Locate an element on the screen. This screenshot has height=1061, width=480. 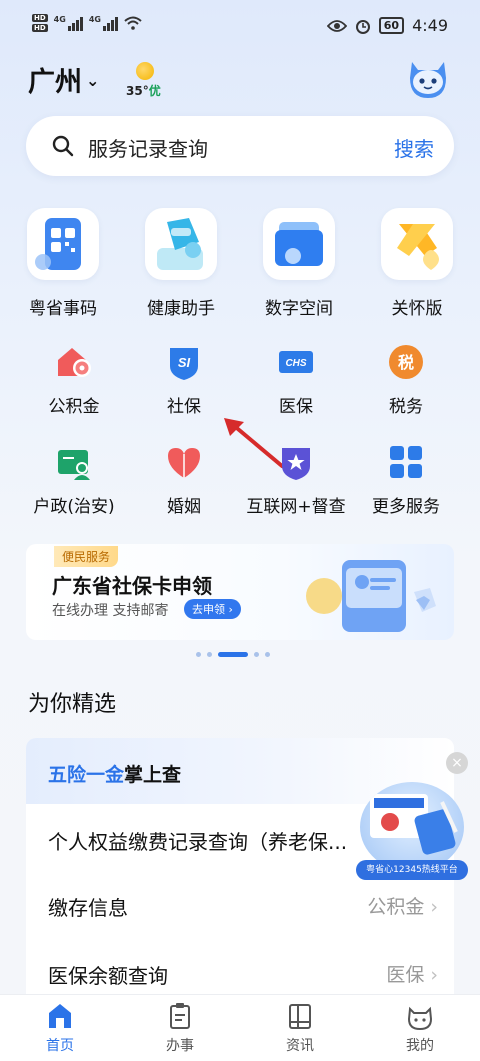
status-right: 60 4:49 is located at coordinates (387, 25).